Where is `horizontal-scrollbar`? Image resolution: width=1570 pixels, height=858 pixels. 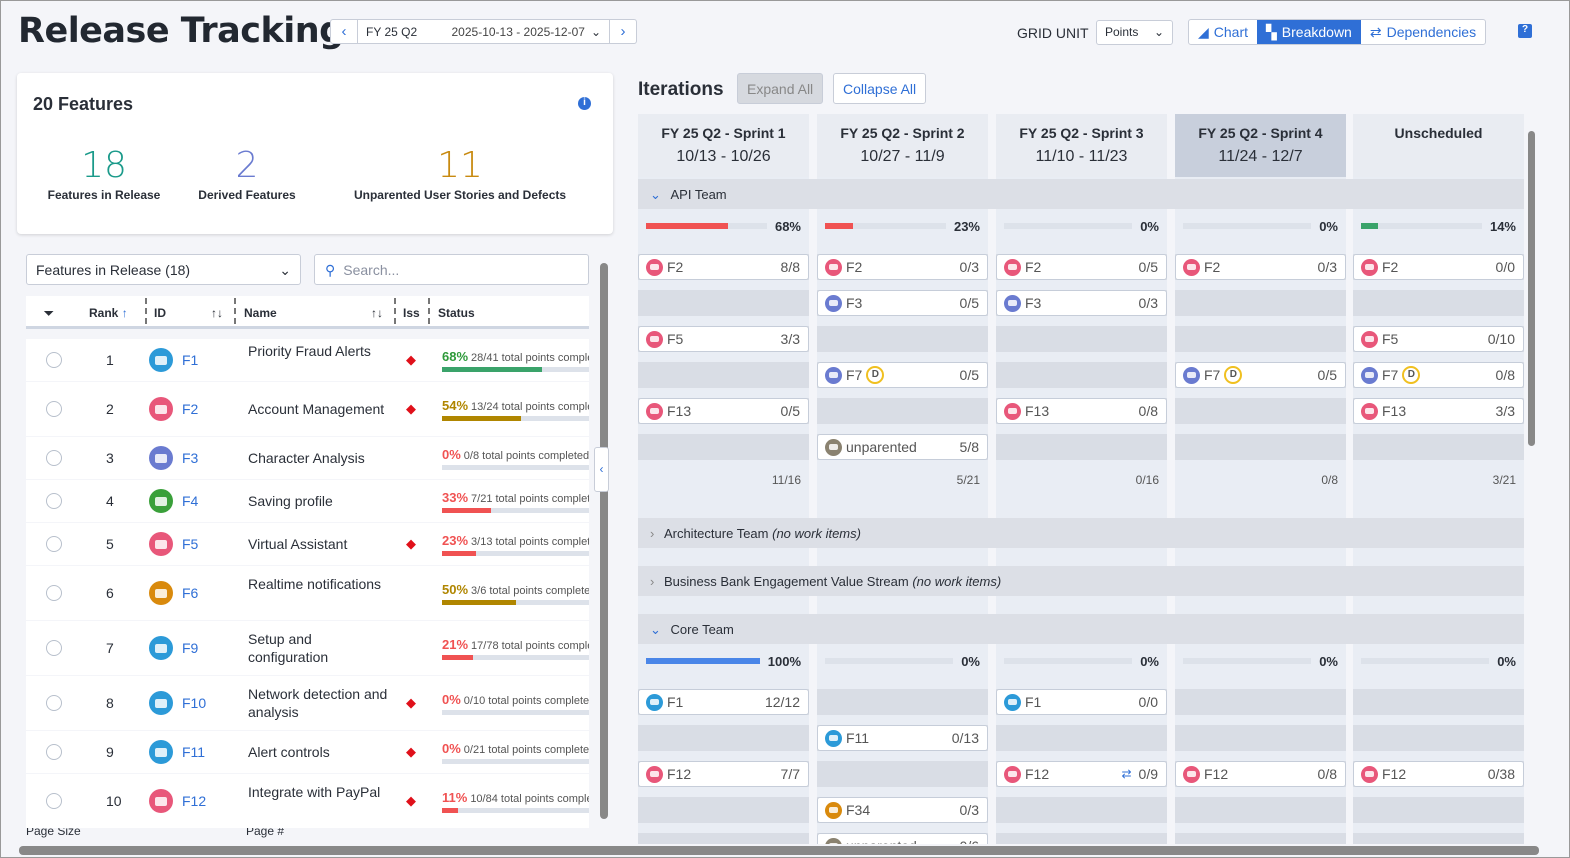
horizontal-scrollbar is located at coordinates (779, 850).